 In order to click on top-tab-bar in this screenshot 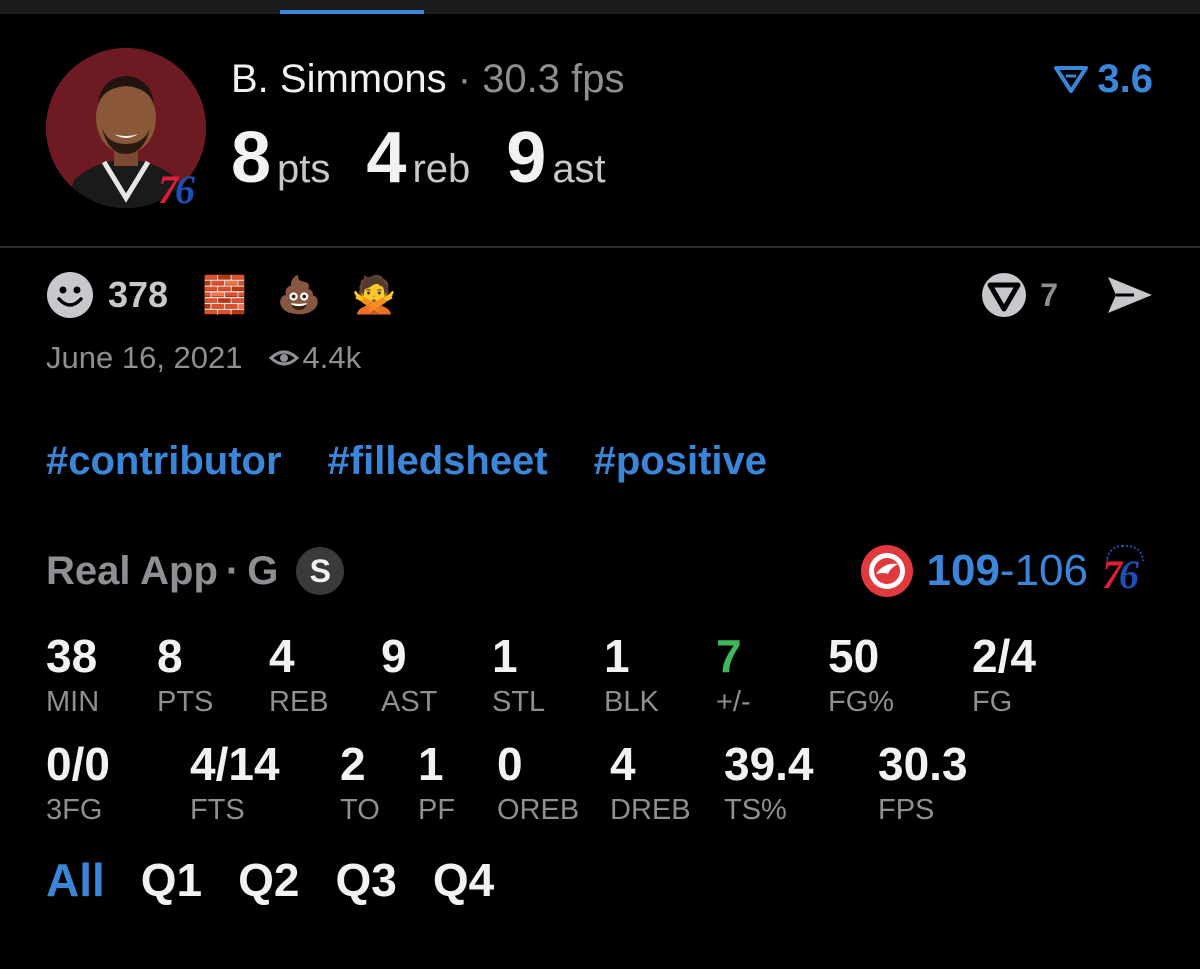, I will do `click(600, 7)`.